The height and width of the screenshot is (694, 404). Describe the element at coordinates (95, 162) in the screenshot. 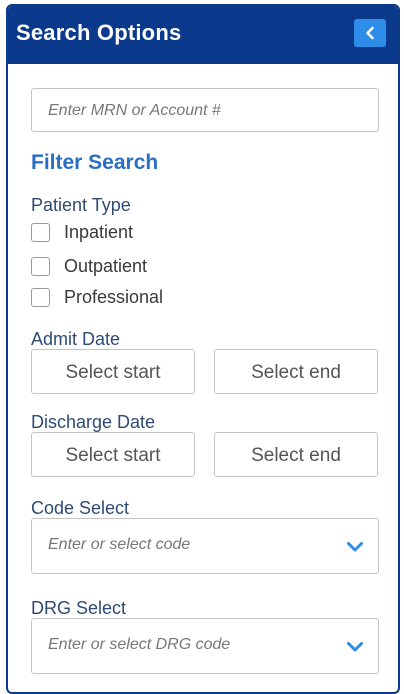

I see `filter-search-title: Filter Search` at that location.